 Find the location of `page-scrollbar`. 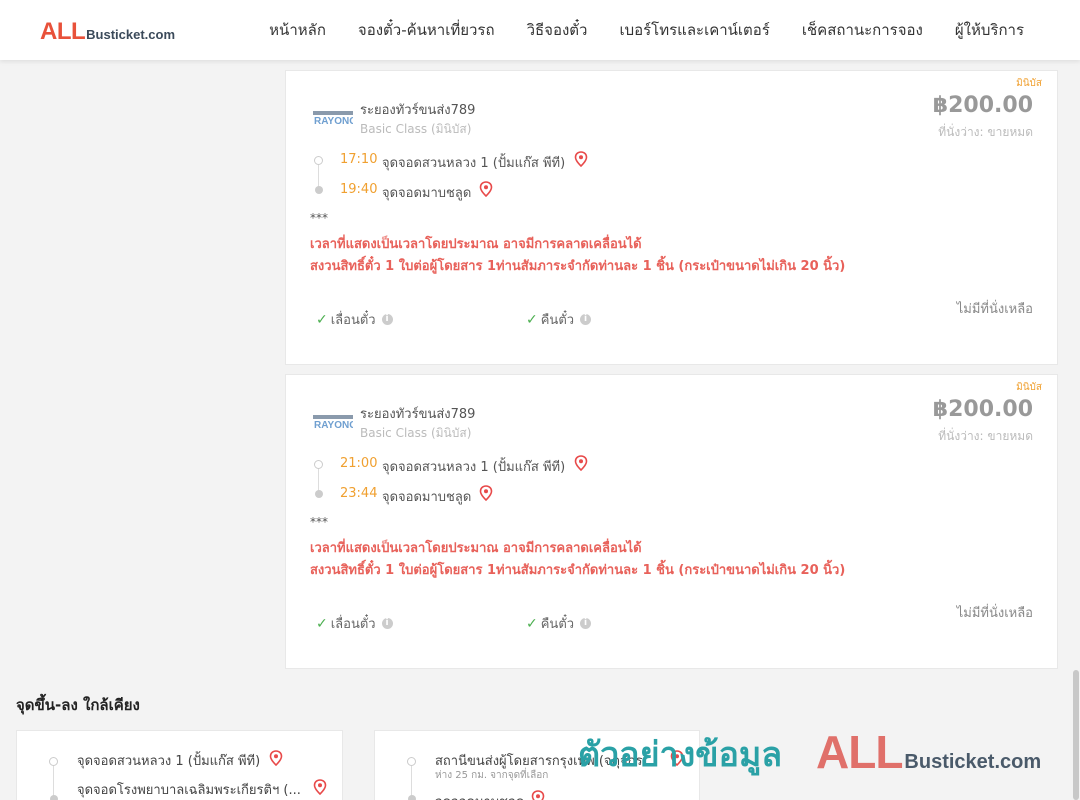

page-scrollbar is located at coordinates (1076, 430).